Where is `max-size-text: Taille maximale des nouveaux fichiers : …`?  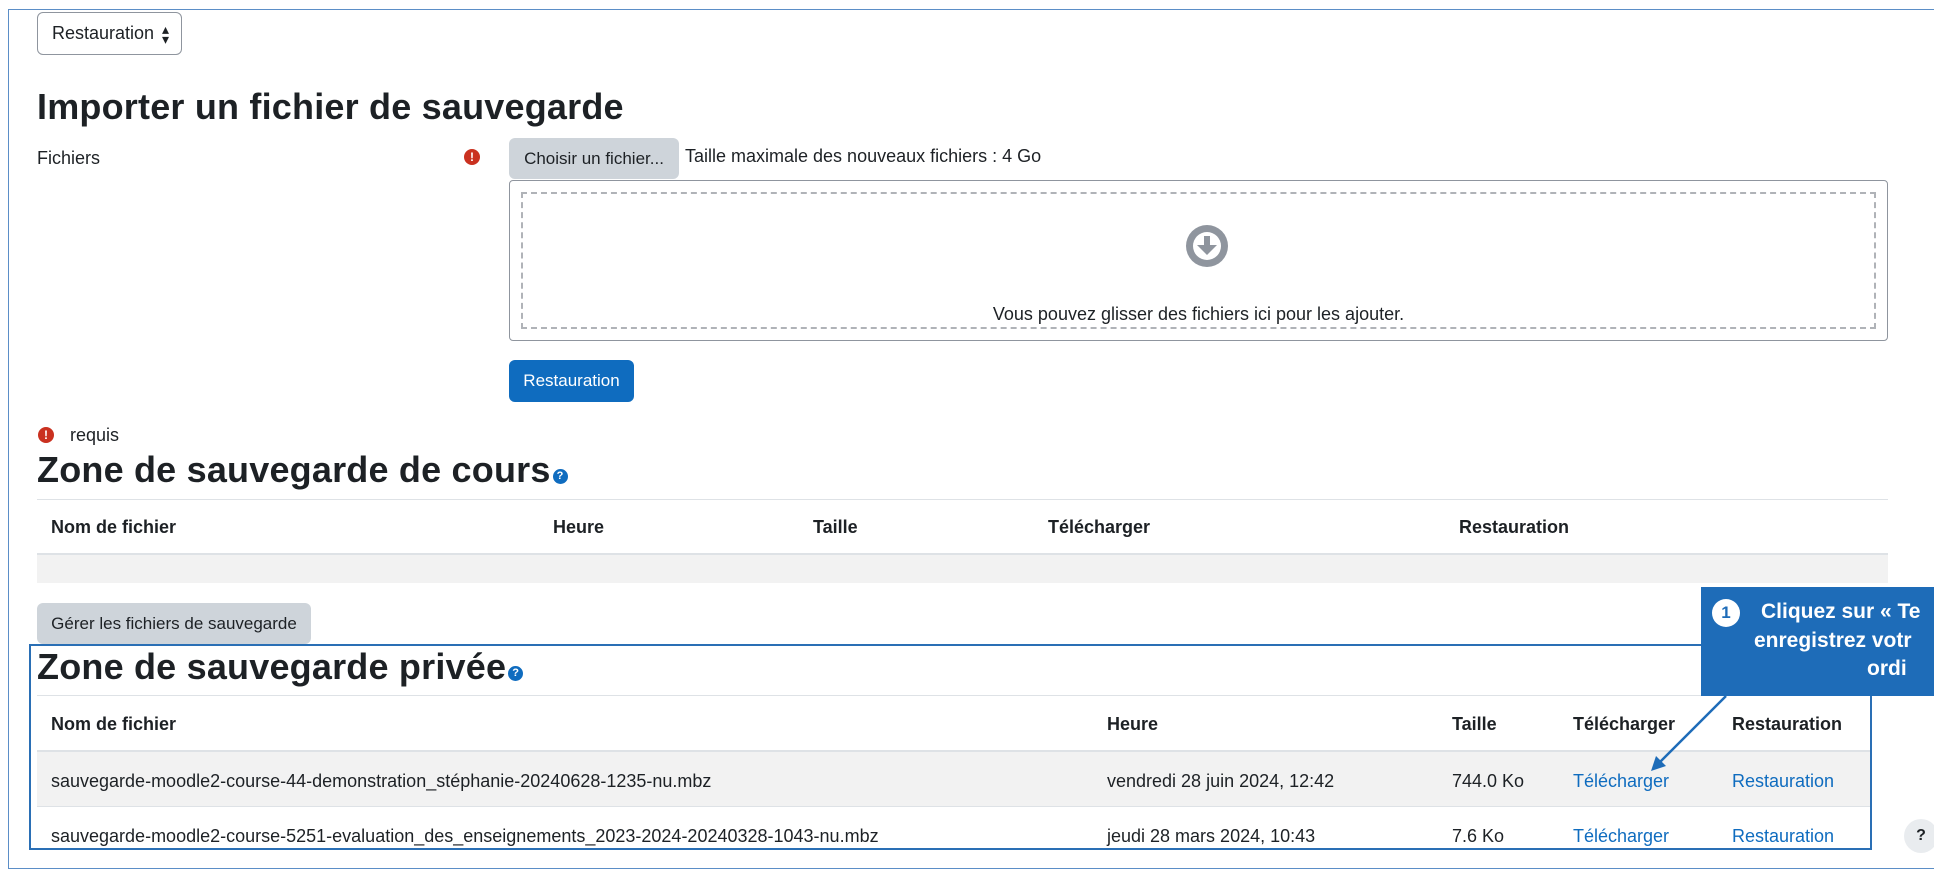
max-size-text: Taille maximale des nouveaux fichiers : … is located at coordinates (863, 156).